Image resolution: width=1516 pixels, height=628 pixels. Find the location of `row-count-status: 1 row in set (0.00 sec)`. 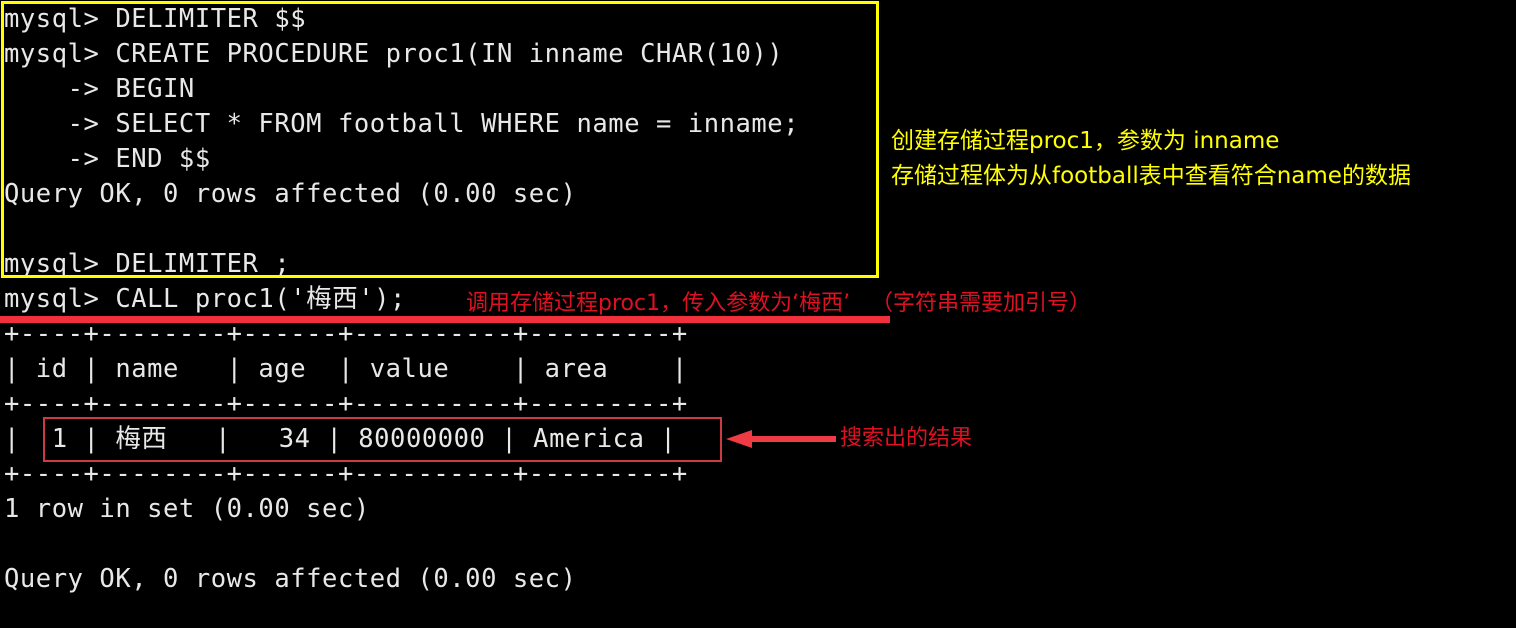

row-count-status: 1 row in set (0.00 sec) is located at coordinates (187, 509).